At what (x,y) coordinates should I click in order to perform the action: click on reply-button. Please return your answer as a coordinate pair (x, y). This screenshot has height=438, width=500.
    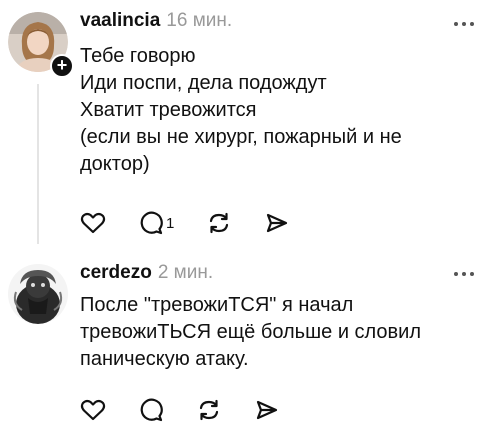
    Looking at the image, I should click on (151, 410).